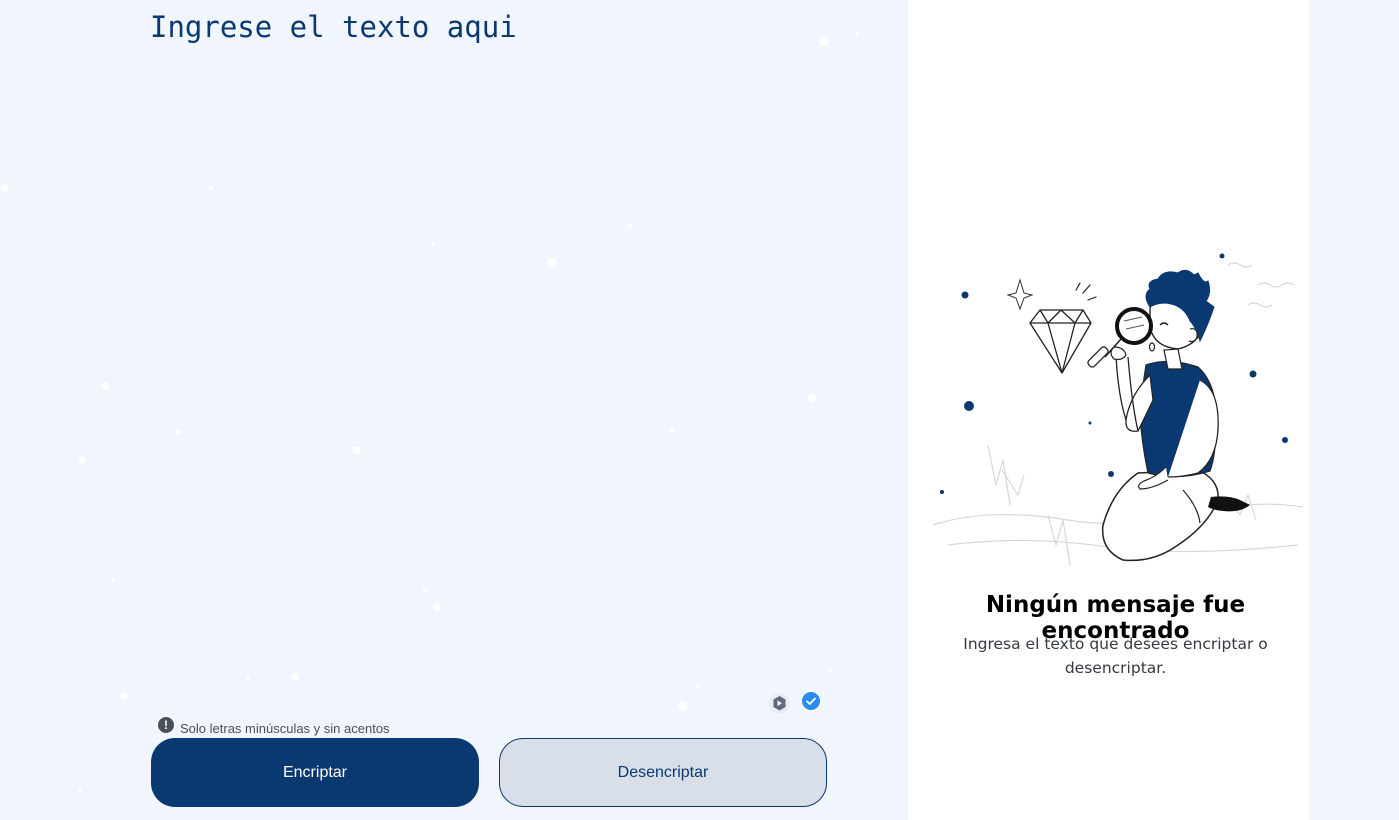 The height and width of the screenshot is (820, 1399). What do you see at coordinates (285, 728) in the screenshot?
I see `hint-text: Solo letras minúsculas y sin acentos` at bounding box center [285, 728].